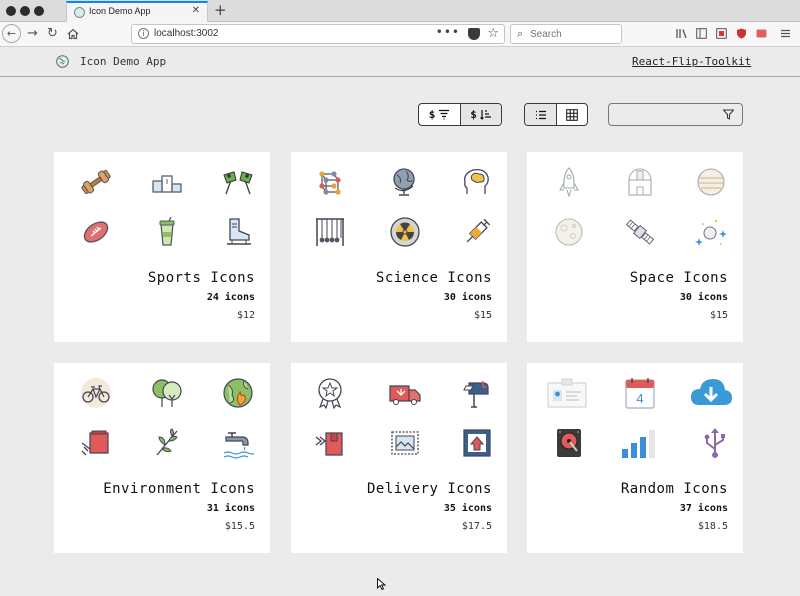  What do you see at coordinates (62, 61) in the screenshot?
I see `app-logo-icon` at bounding box center [62, 61].